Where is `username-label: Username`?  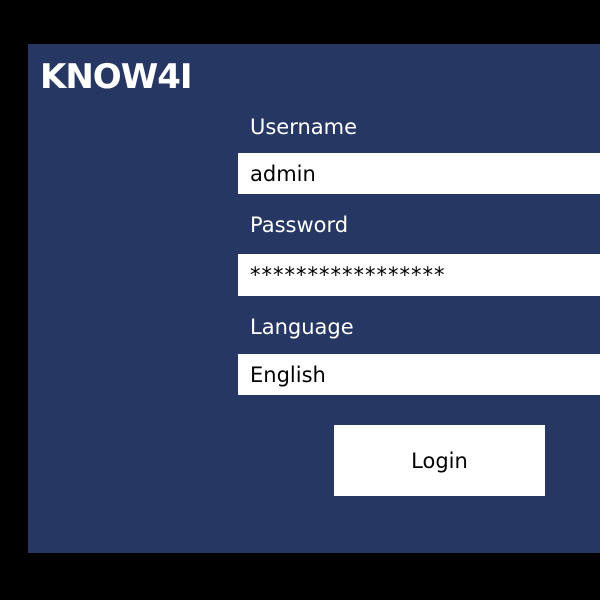 username-label: Username is located at coordinates (304, 127).